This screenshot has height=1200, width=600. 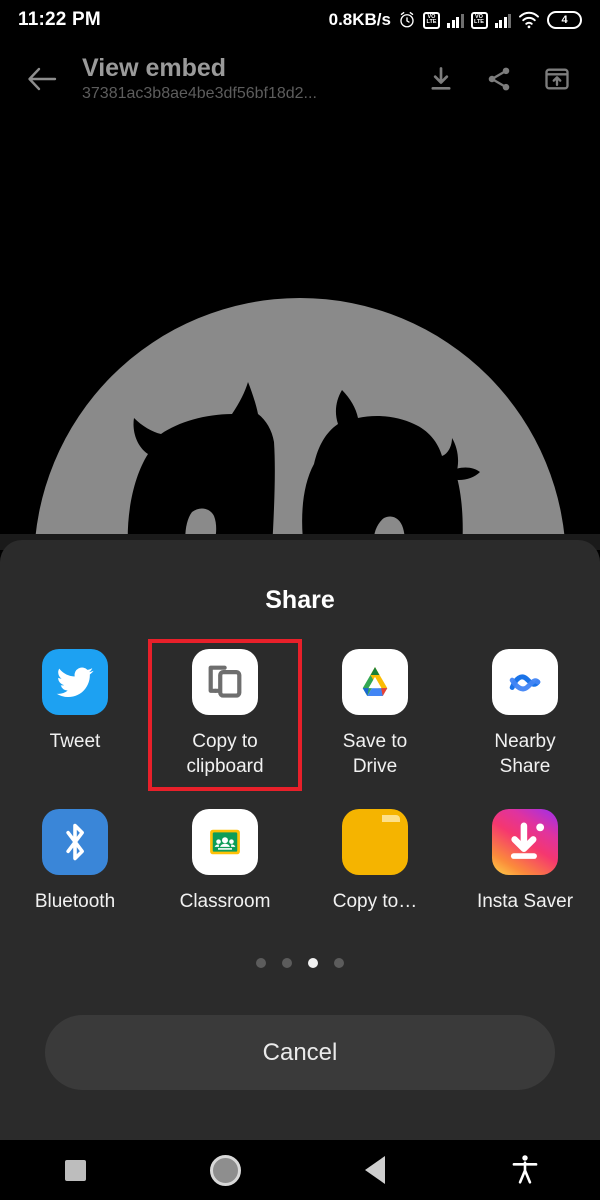 I want to click on share-target-save-to-drive: Save to Drive, so click(x=375, y=715).